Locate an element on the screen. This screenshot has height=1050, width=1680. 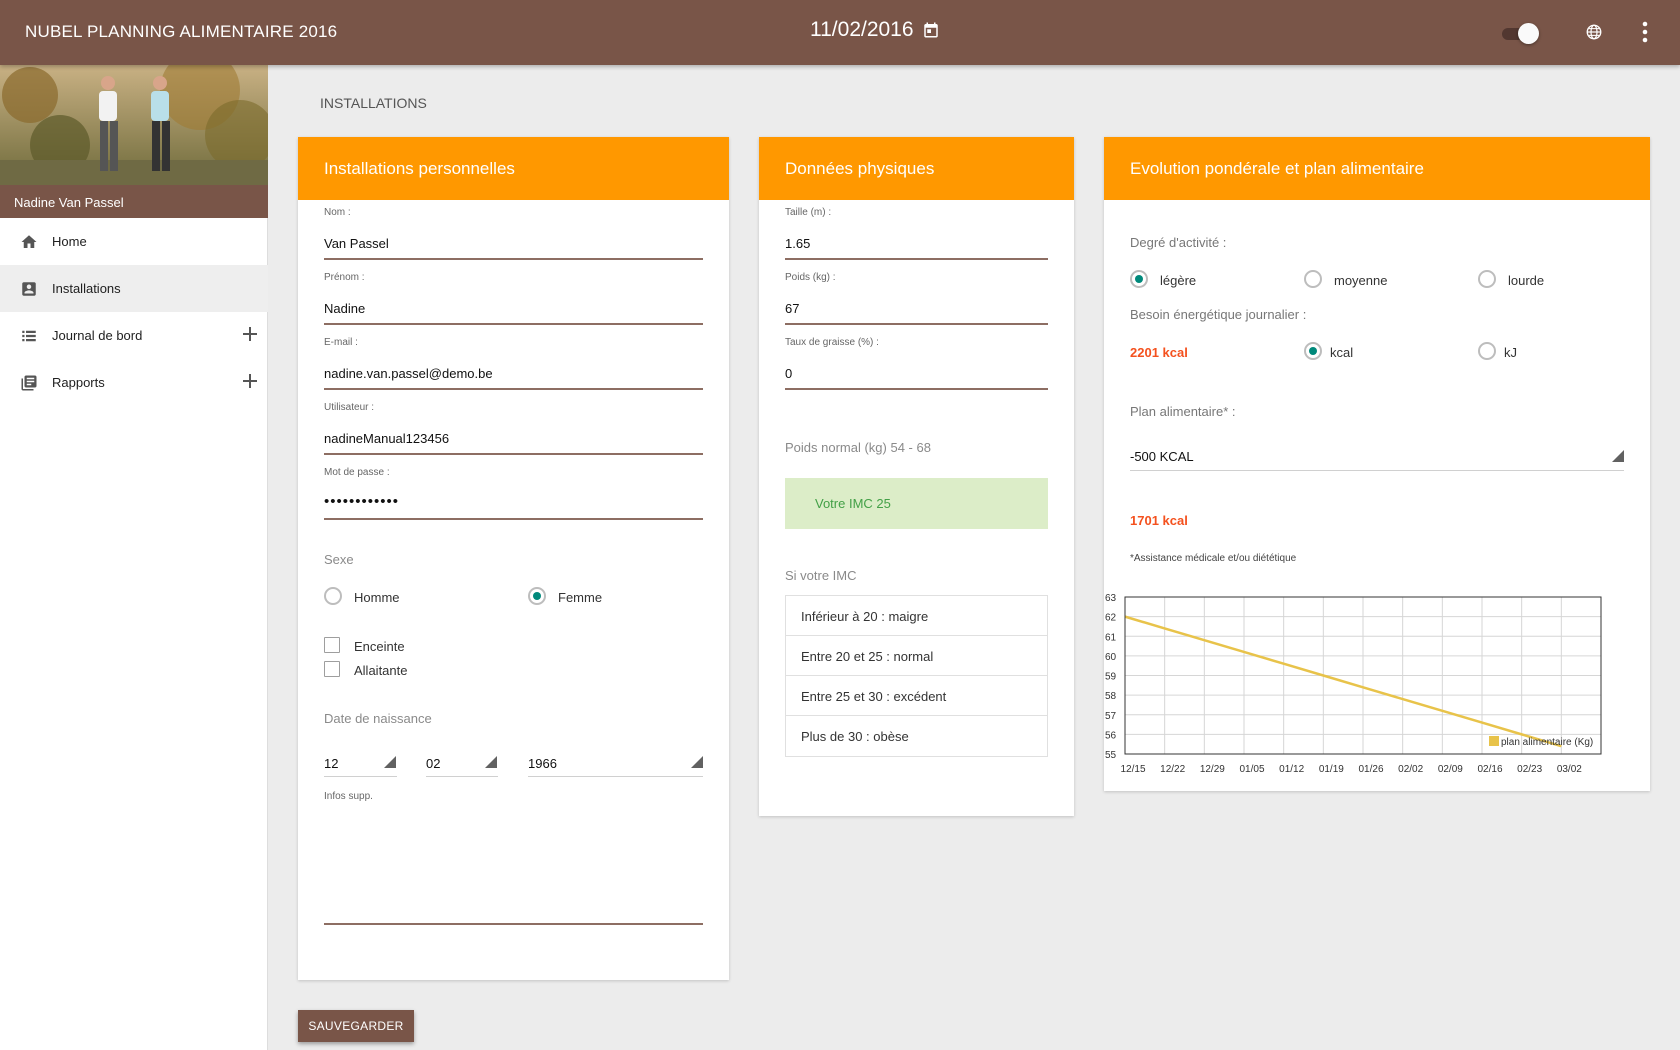
x-tick-label: 02/02 is located at coordinates (1410, 769).